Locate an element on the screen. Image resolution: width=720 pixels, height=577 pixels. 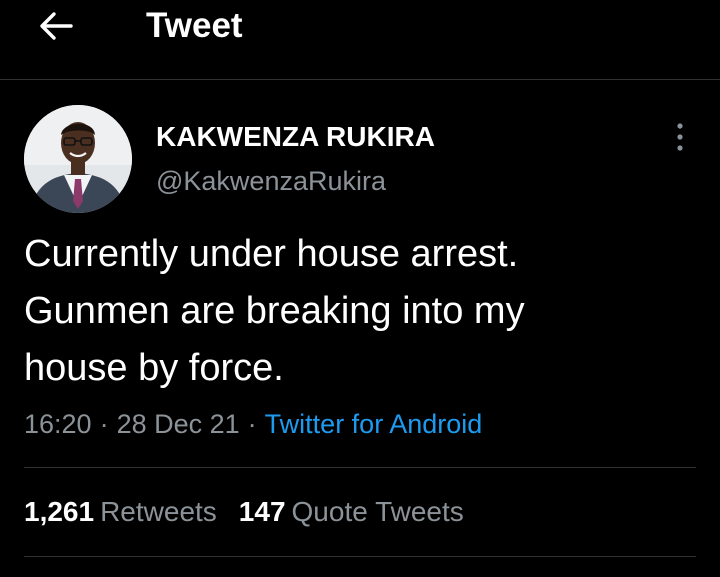
tweet-line: Currently under house arrest. is located at coordinates (271, 254).